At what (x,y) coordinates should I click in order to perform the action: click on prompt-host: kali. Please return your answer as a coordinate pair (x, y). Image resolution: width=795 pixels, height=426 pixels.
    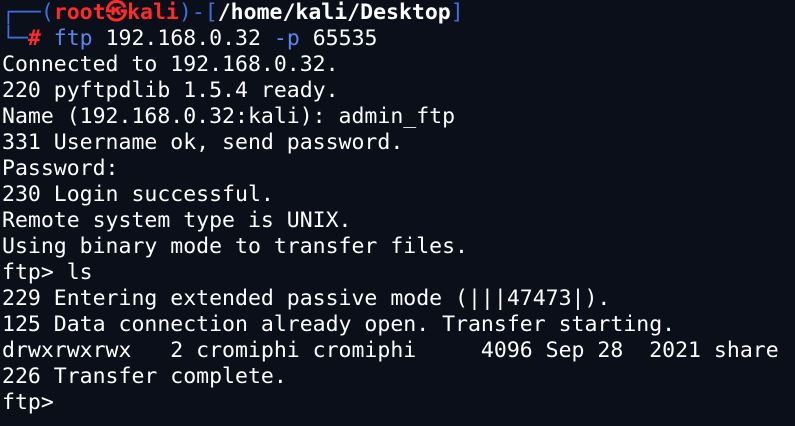
    Looking at the image, I should click on (153, 12).